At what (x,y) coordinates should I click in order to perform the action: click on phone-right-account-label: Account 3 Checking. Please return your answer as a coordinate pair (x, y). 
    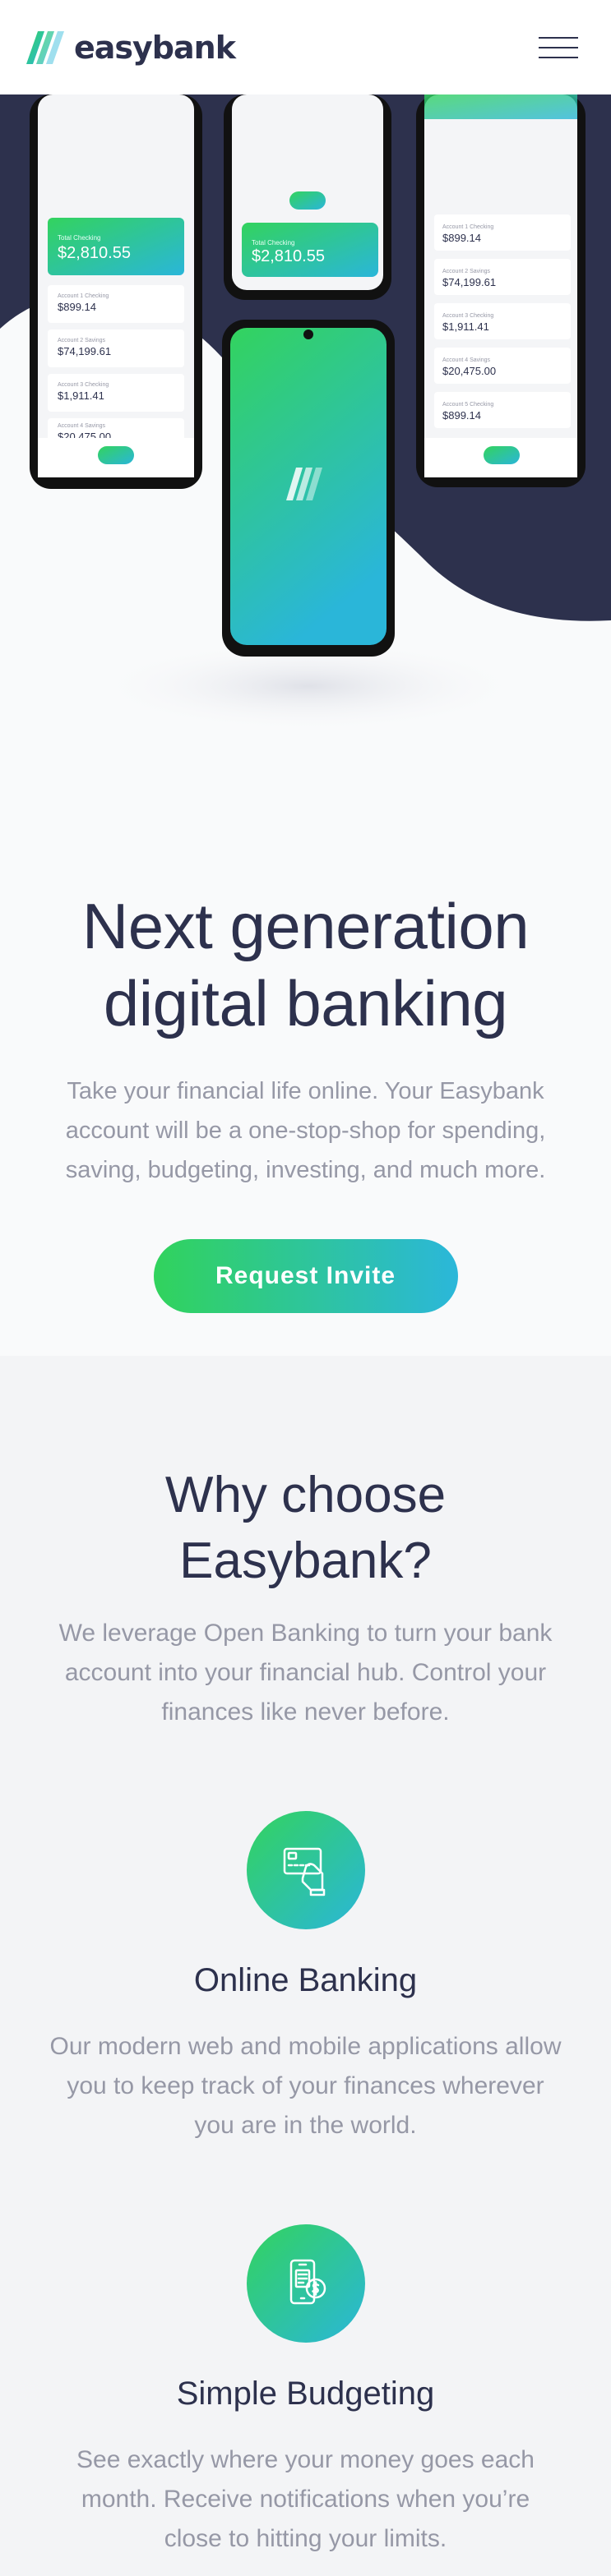
    Looking at the image, I should click on (468, 316).